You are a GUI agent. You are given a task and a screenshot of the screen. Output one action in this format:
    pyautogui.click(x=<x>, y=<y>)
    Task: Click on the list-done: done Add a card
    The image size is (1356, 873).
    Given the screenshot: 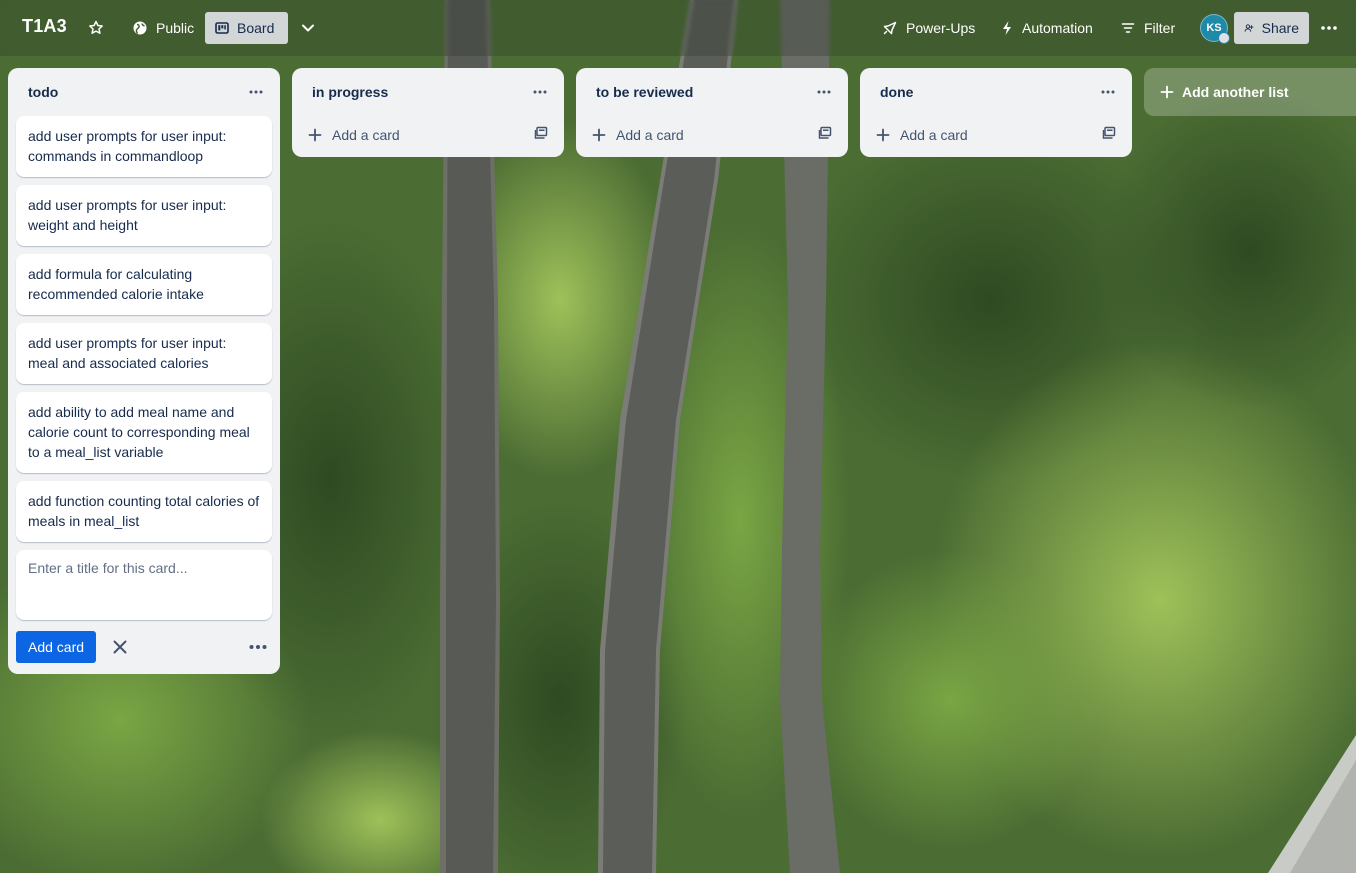 What is the action you would take?
    pyautogui.click(x=996, y=112)
    